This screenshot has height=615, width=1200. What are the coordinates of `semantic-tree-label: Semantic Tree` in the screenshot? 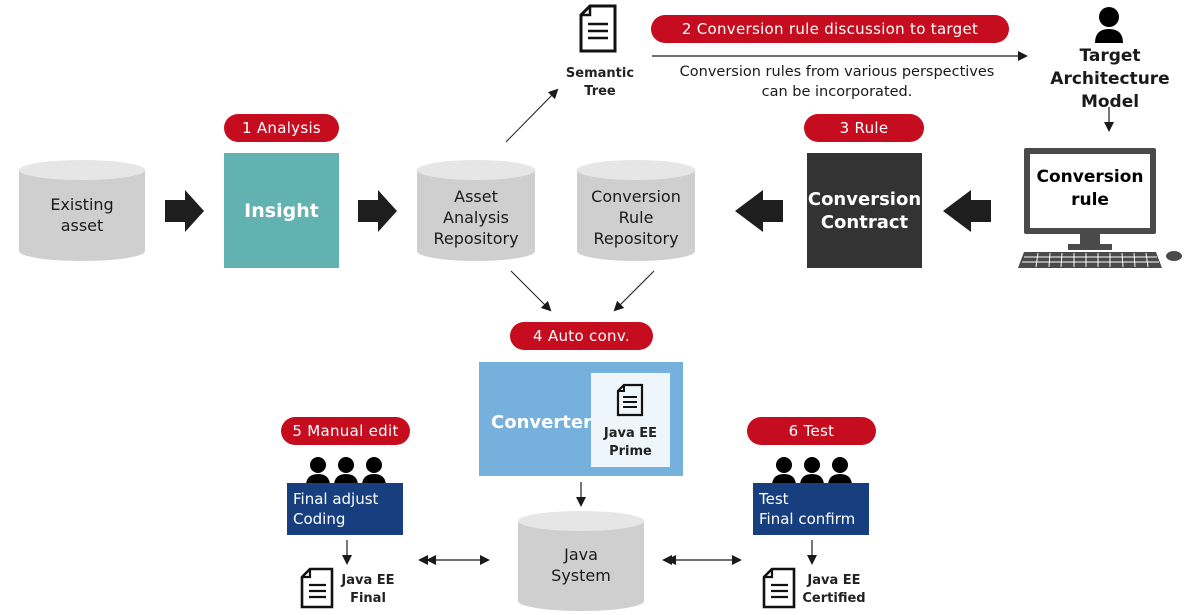 It's located at (600, 82).